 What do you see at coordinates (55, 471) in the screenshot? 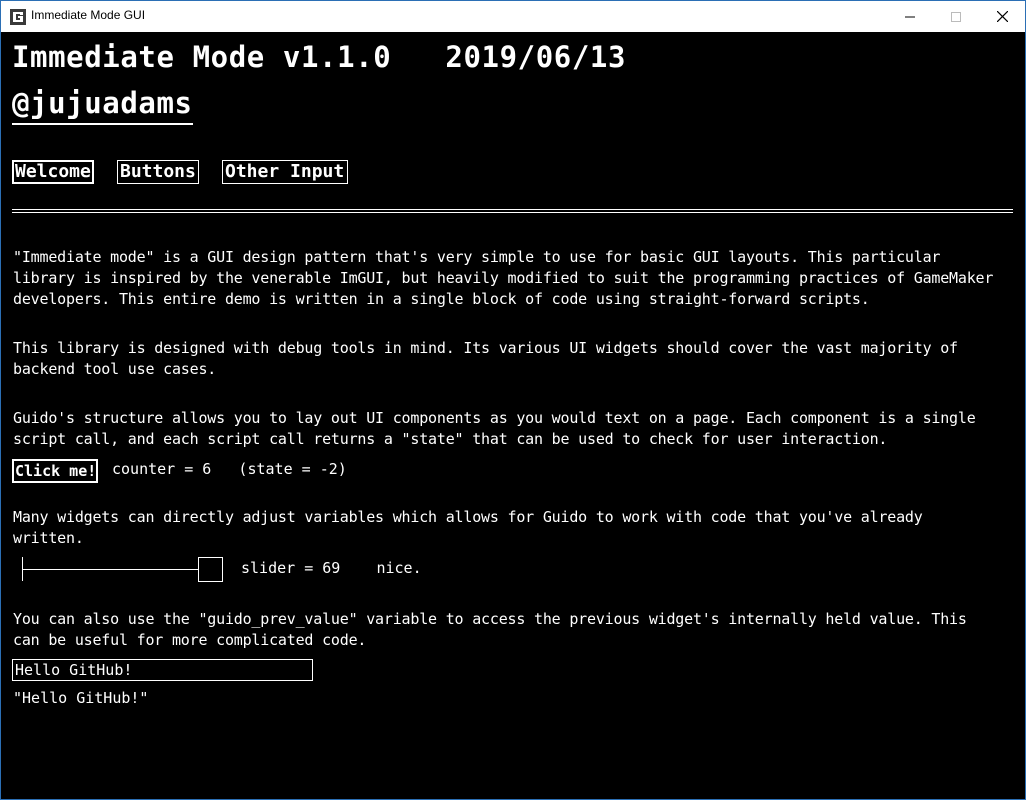
I see `click-me-button: Click me!` at bounding box center [55, 471].